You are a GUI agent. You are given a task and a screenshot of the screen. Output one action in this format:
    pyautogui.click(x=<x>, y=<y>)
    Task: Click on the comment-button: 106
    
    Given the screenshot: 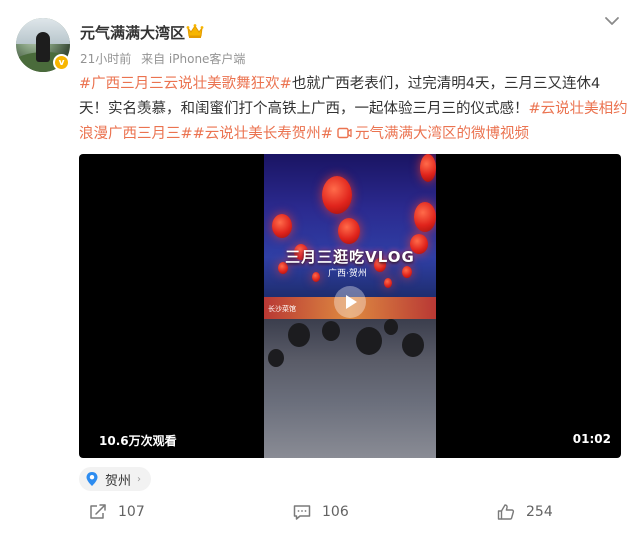 What is the action you would take?
    pyautogui.click(x=320, y=512)
    